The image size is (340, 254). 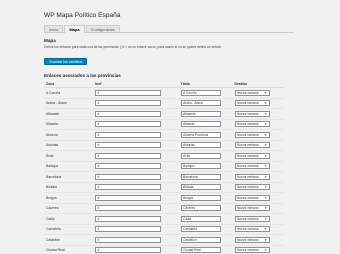 I want to click on zona-cell: Burgos, so click(x=68, y=198).